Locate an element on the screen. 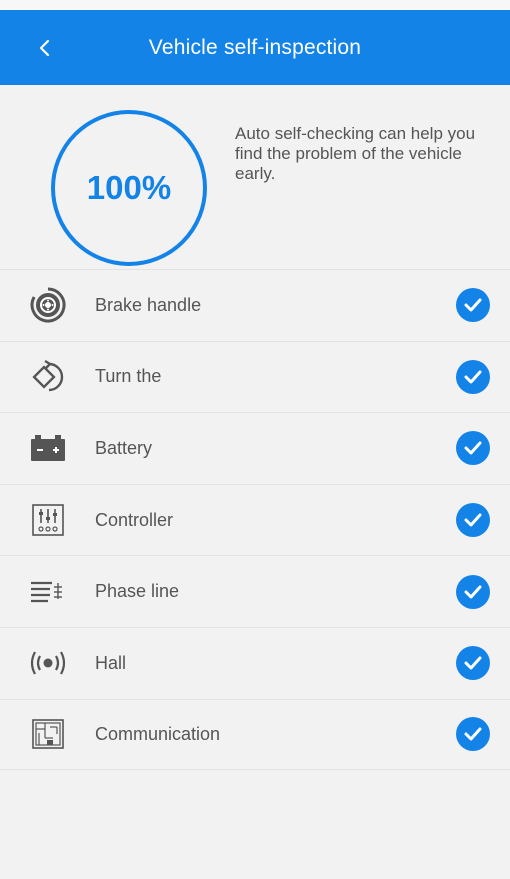 The image size is (510, 879). chevron-left-icon is located at coordinates (44, 47).